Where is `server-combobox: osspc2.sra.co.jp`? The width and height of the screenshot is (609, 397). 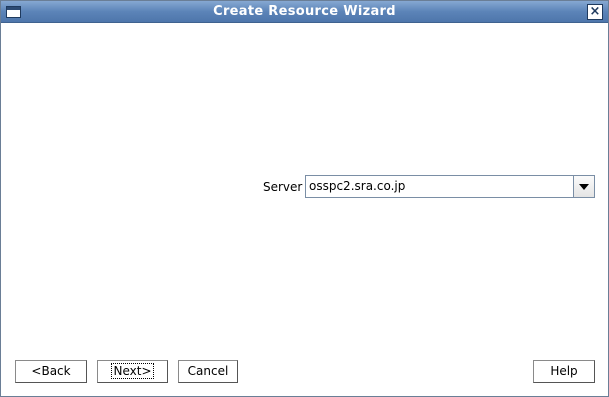 server-combobox: osspc2.sra.co.jp is located at coordinates (450, 186).